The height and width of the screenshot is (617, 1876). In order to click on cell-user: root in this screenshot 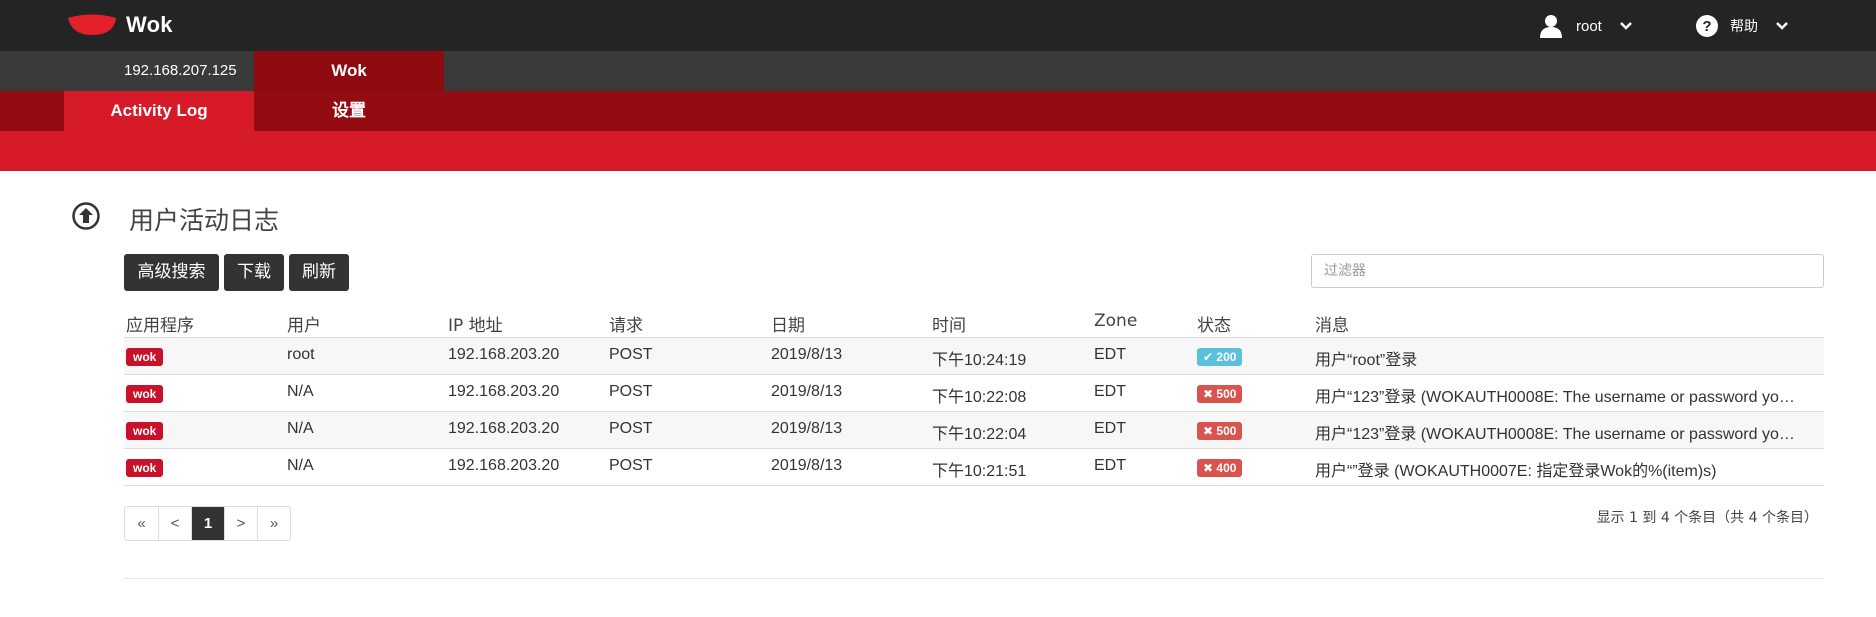, I will do `click(301, 354)`.